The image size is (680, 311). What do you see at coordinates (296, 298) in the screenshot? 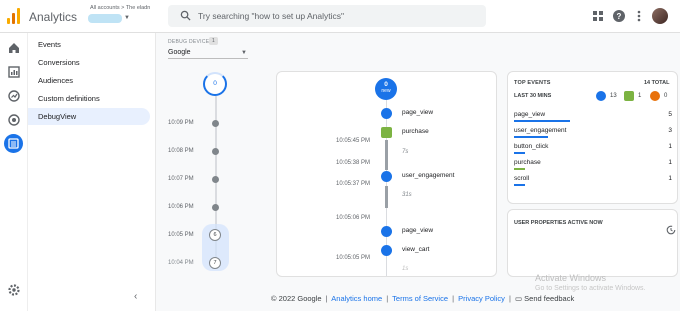
I see `footer-copyright: © 2022 Google` at bounding box center [296, 298].